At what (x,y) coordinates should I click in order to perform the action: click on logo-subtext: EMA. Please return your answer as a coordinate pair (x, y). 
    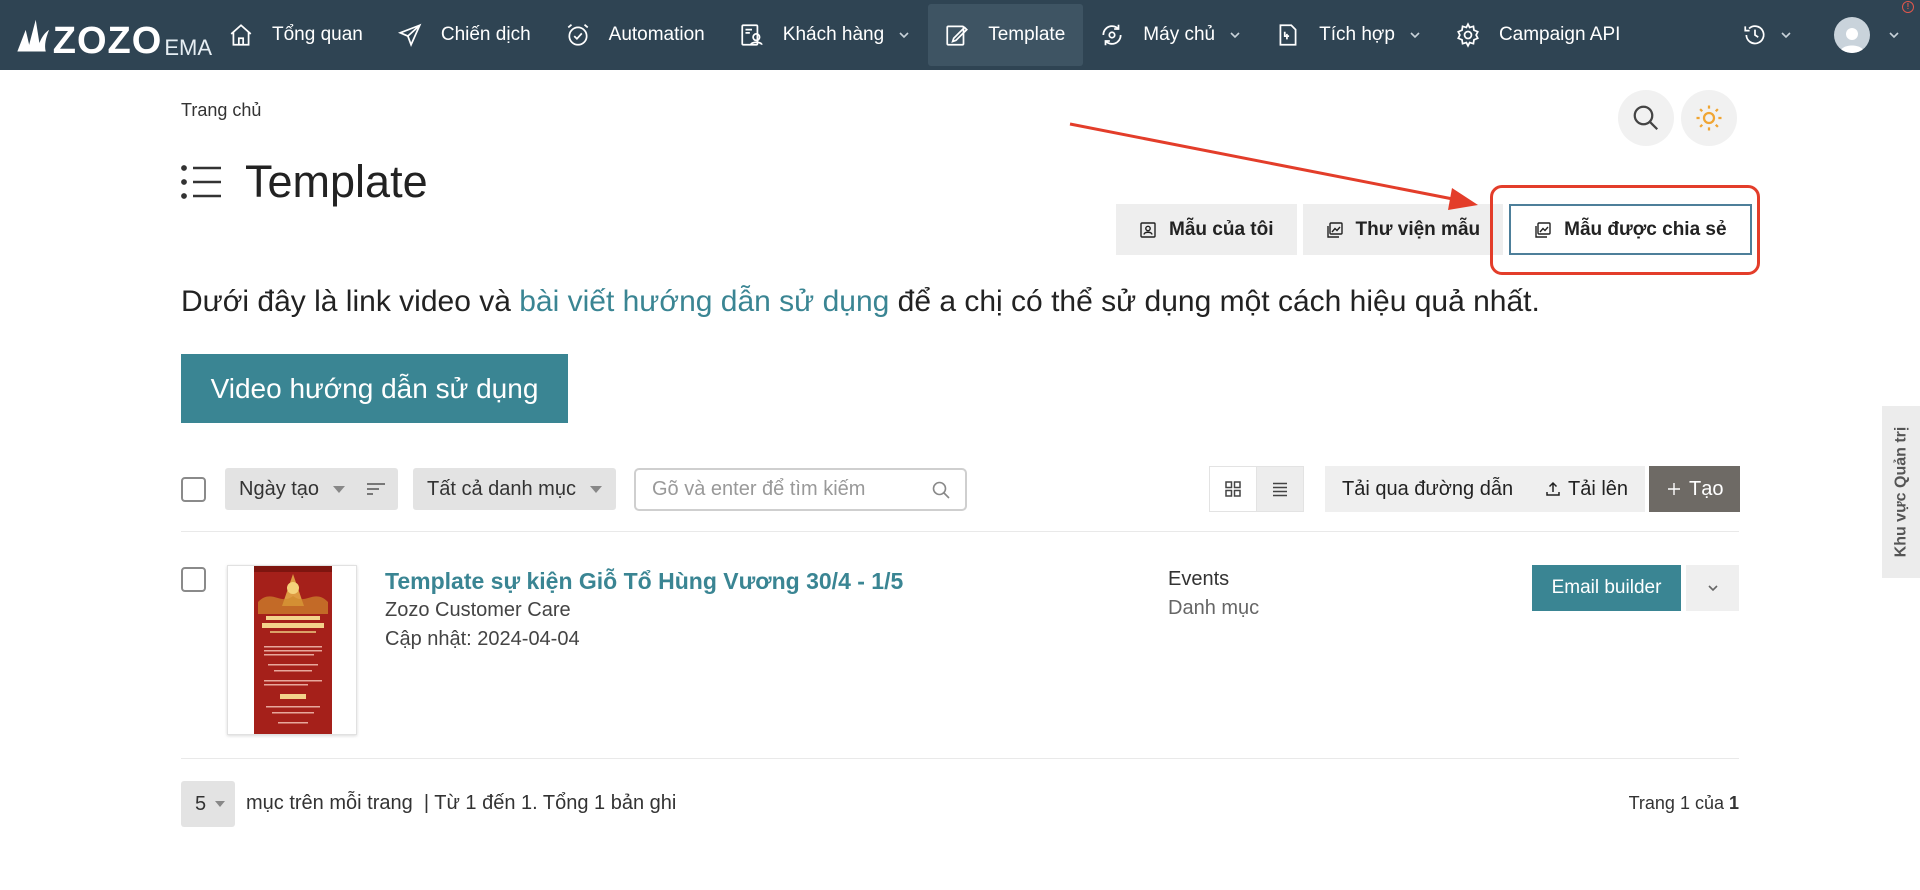
    Looking at the image, I should click on (188, 47).